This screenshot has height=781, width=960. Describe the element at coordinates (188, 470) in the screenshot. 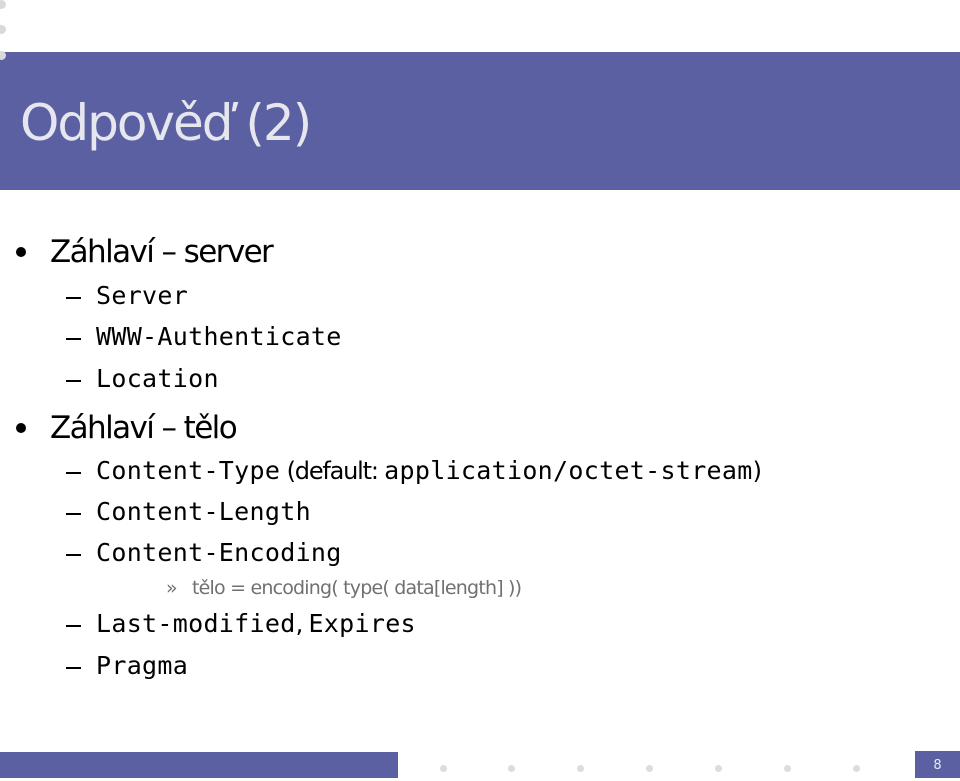

I see `header-name: Content-Type` at that location.